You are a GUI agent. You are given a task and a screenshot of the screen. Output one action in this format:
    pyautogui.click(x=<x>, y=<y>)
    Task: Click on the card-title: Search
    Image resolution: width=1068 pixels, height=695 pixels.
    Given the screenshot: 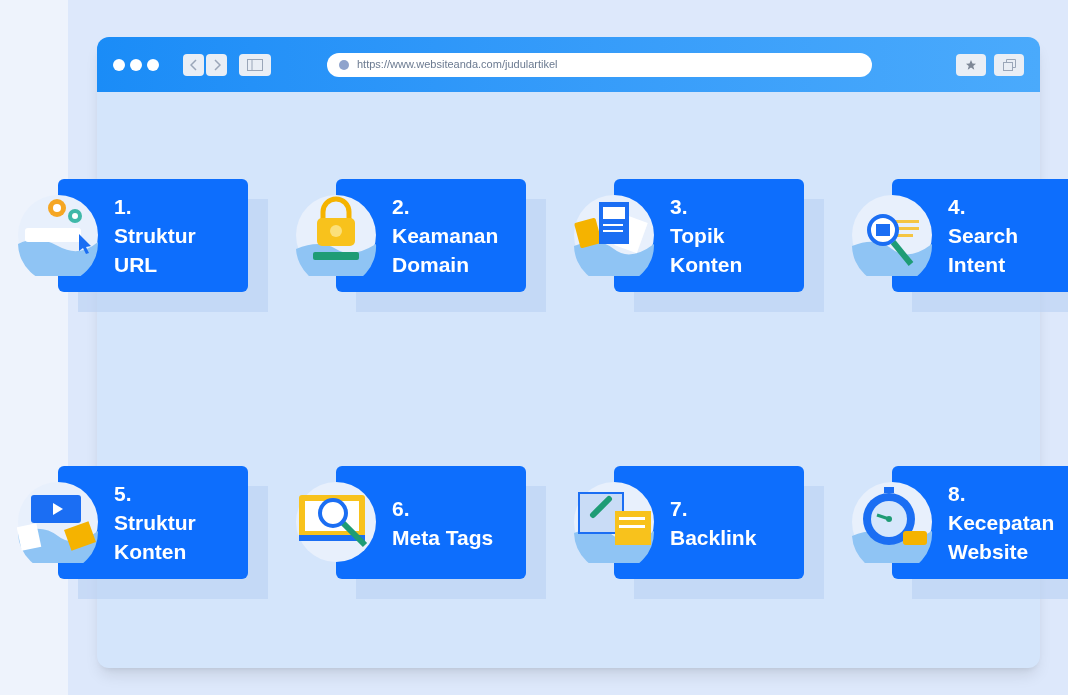 What is the action you would take?
    pyautogui.click(x=983, y=236)
    